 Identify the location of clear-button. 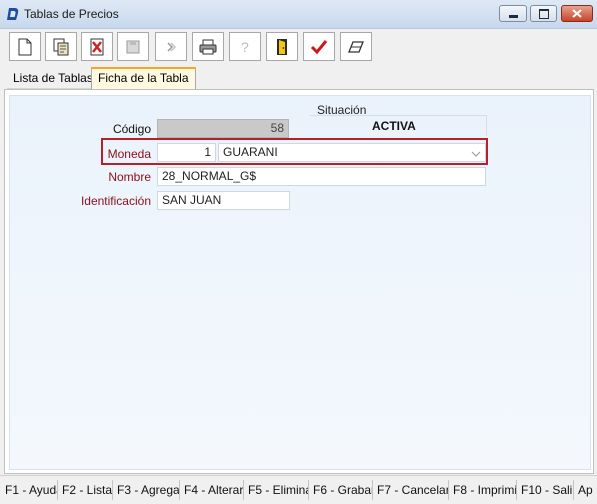
(356, 46).